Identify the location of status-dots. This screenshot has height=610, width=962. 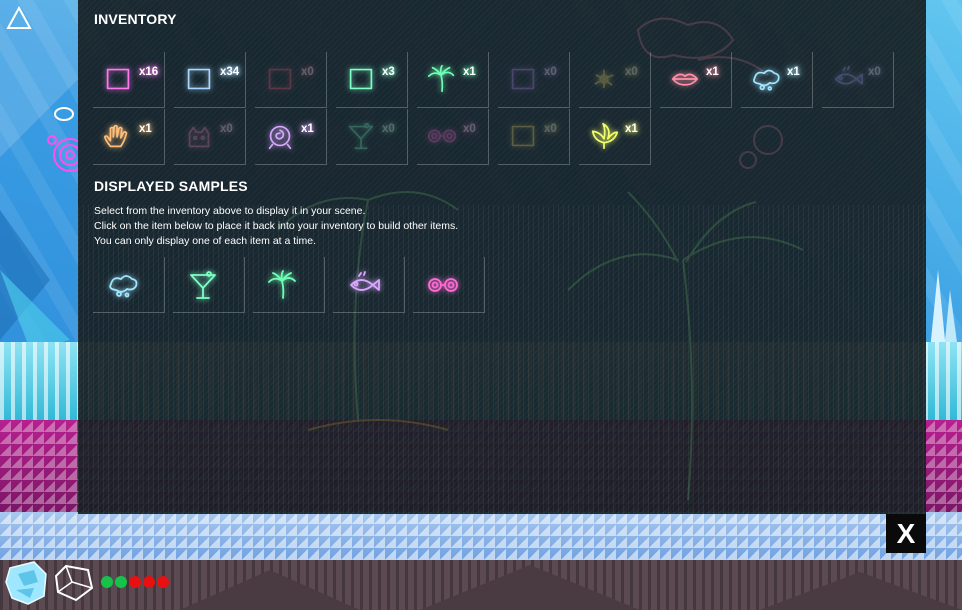
(135, 582).